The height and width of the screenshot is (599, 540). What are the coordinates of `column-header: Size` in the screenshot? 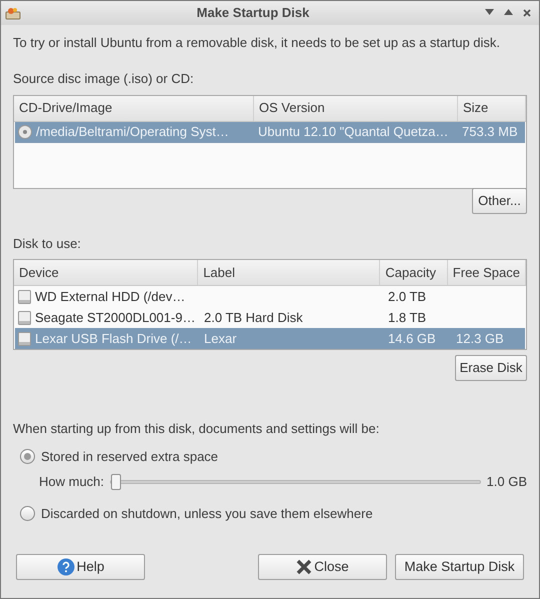 It's located at (492, 108).